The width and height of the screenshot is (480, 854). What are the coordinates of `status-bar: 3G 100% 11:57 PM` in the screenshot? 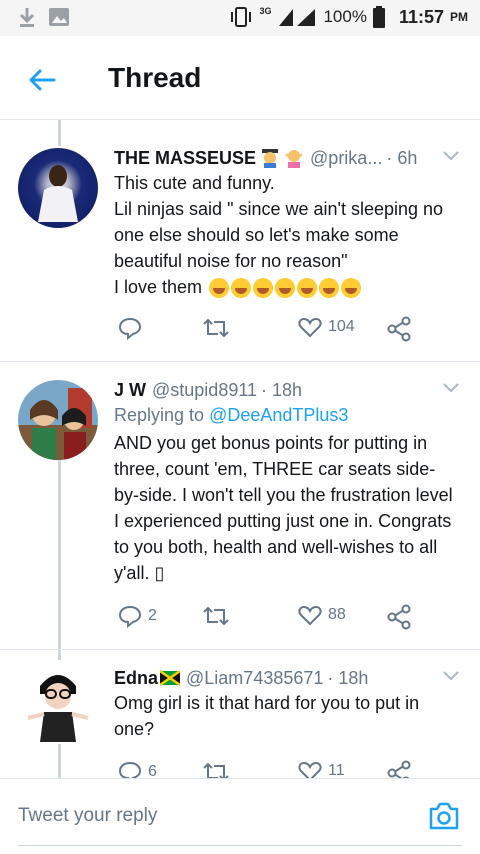 It's located at (240, 18).